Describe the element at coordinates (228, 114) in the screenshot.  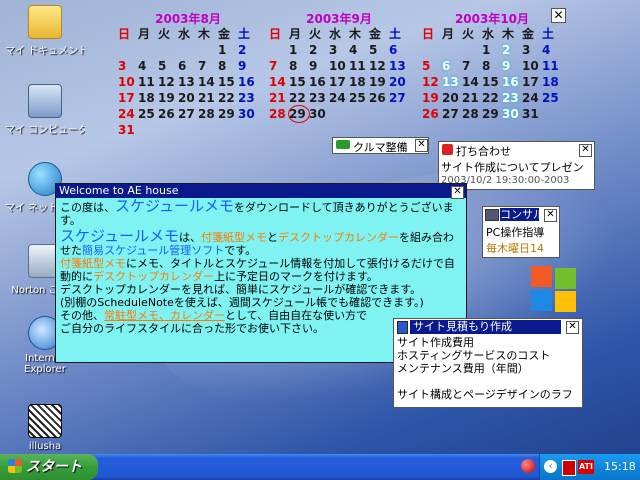
I see `calendar-day: 29` at that location.